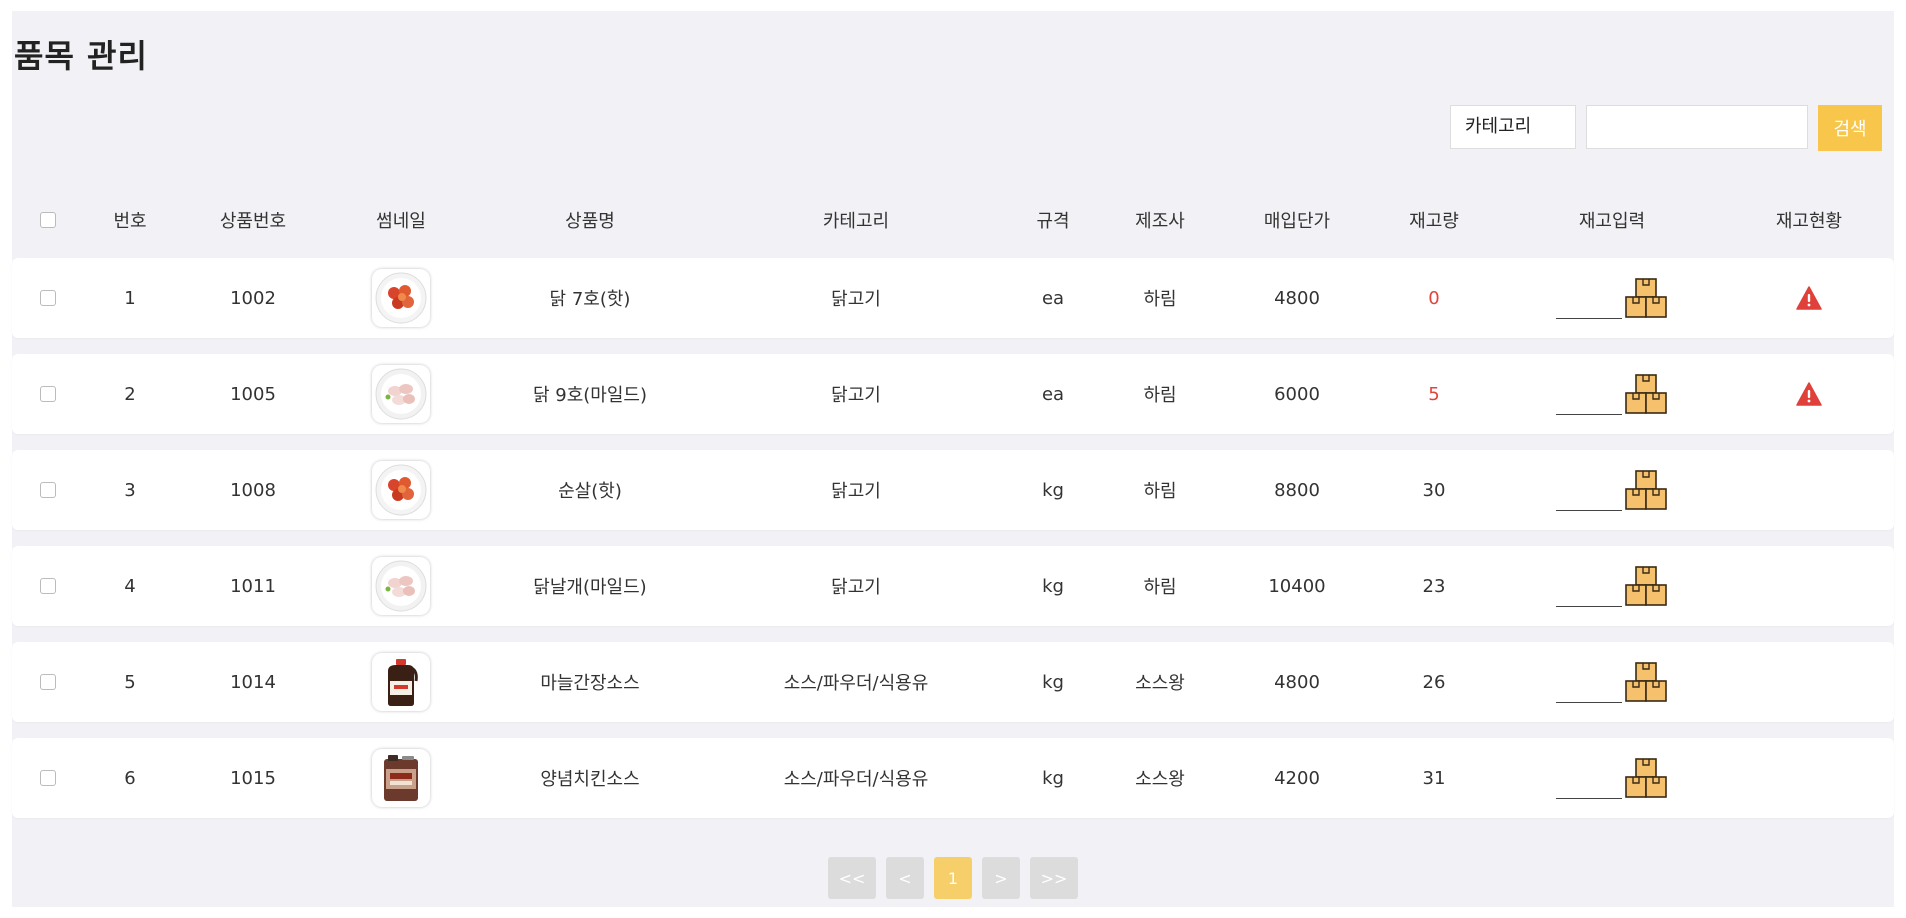 The image size is (1906, 918). What do you see at coordinates (590, 779) in the screenshot?
I see `row-product-name: 양념치킨소스` at bounding box center [590, 779].